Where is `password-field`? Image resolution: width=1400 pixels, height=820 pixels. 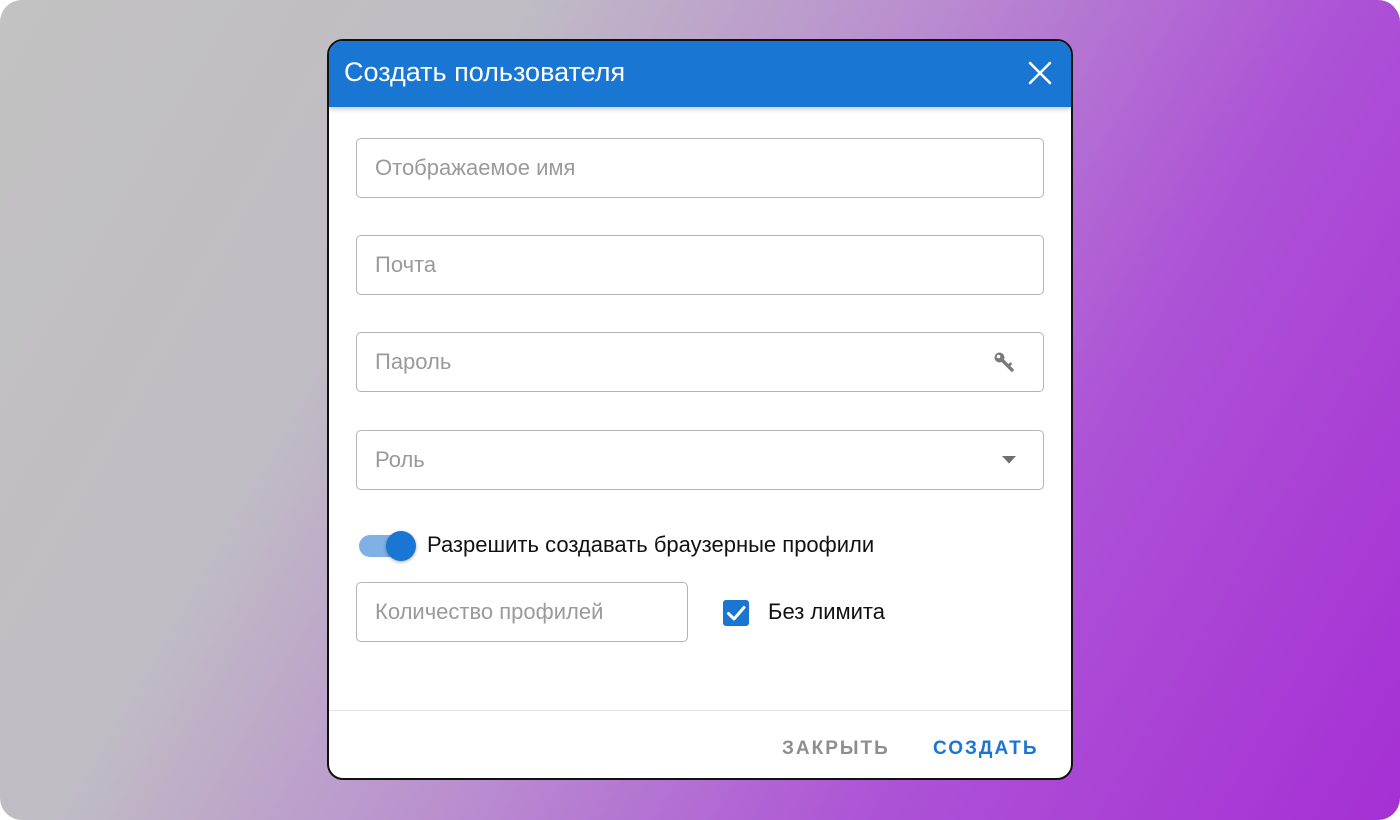
password-field is located at coordinates (700, 362).